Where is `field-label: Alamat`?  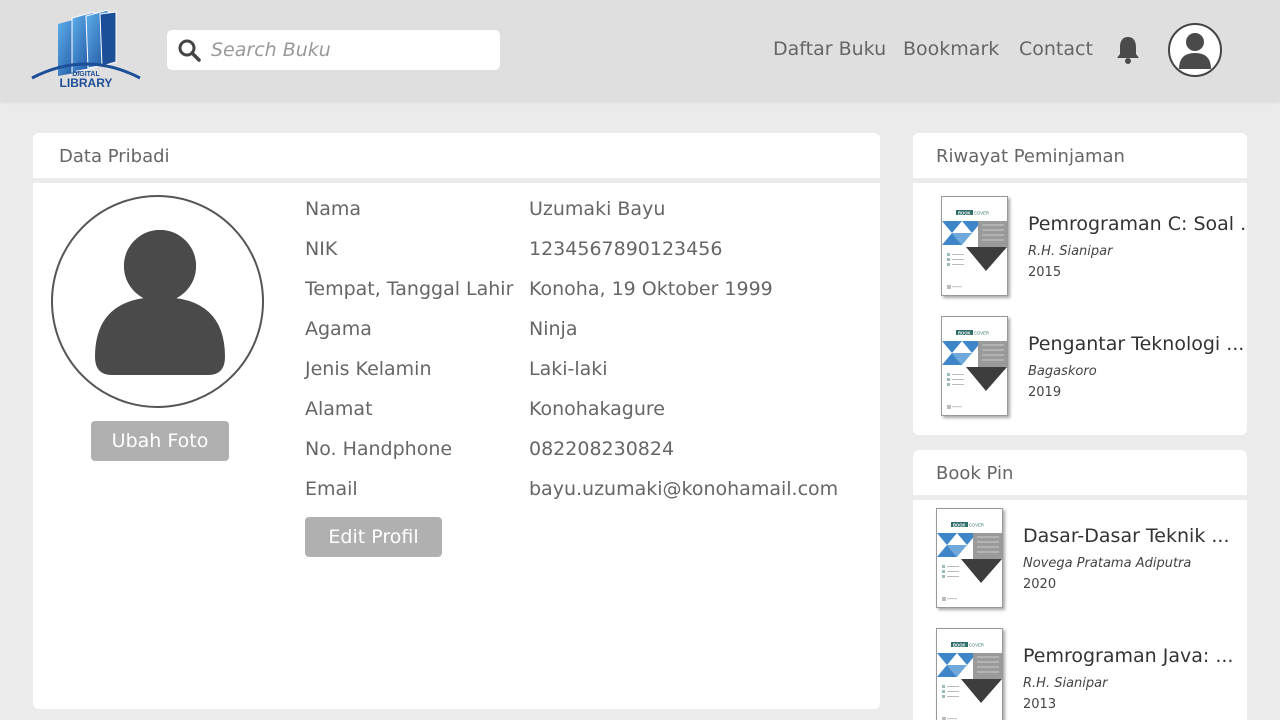 field-label: Alamat is located at coordinates (339, 409).